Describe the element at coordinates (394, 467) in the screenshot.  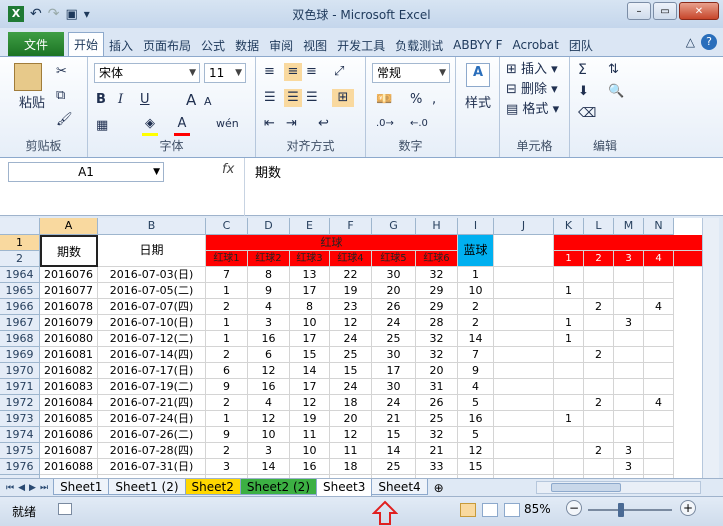
I see `data-cell: 25` at that location.